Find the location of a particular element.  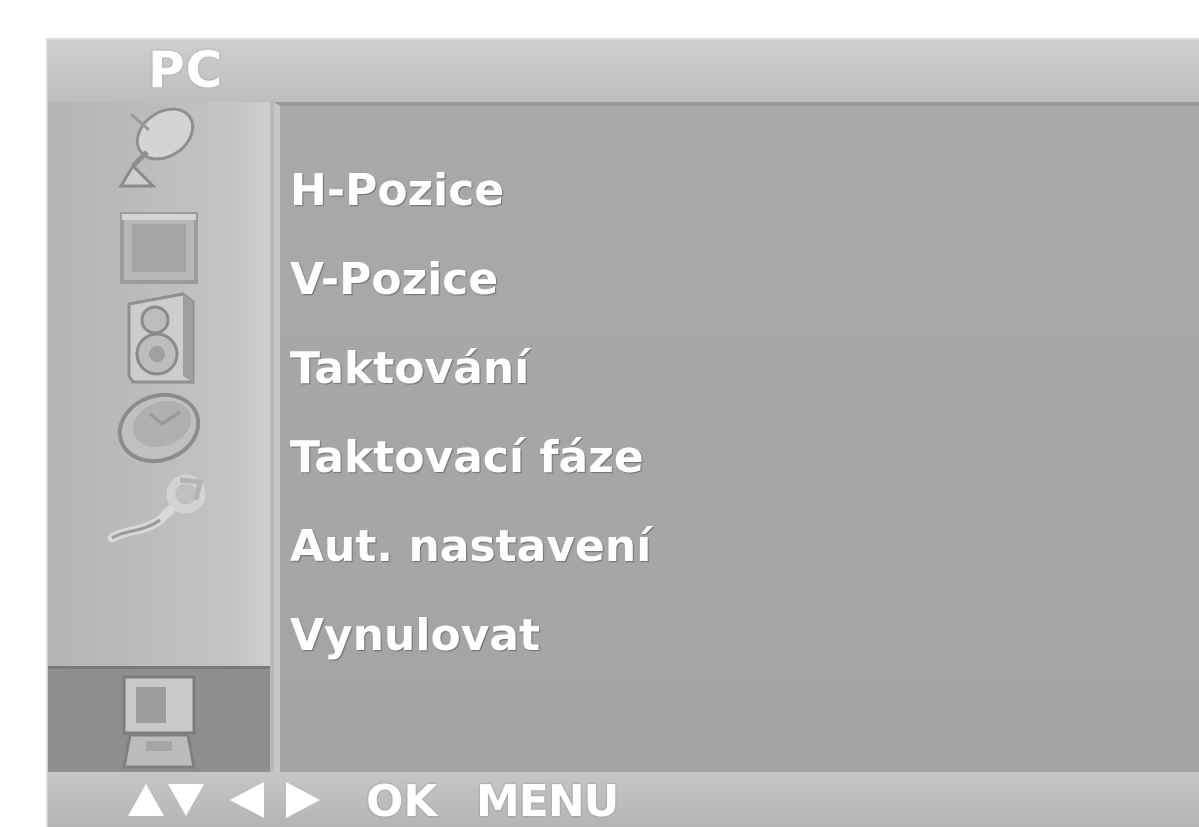

speaker-icon is located at coordinates (159, 338).